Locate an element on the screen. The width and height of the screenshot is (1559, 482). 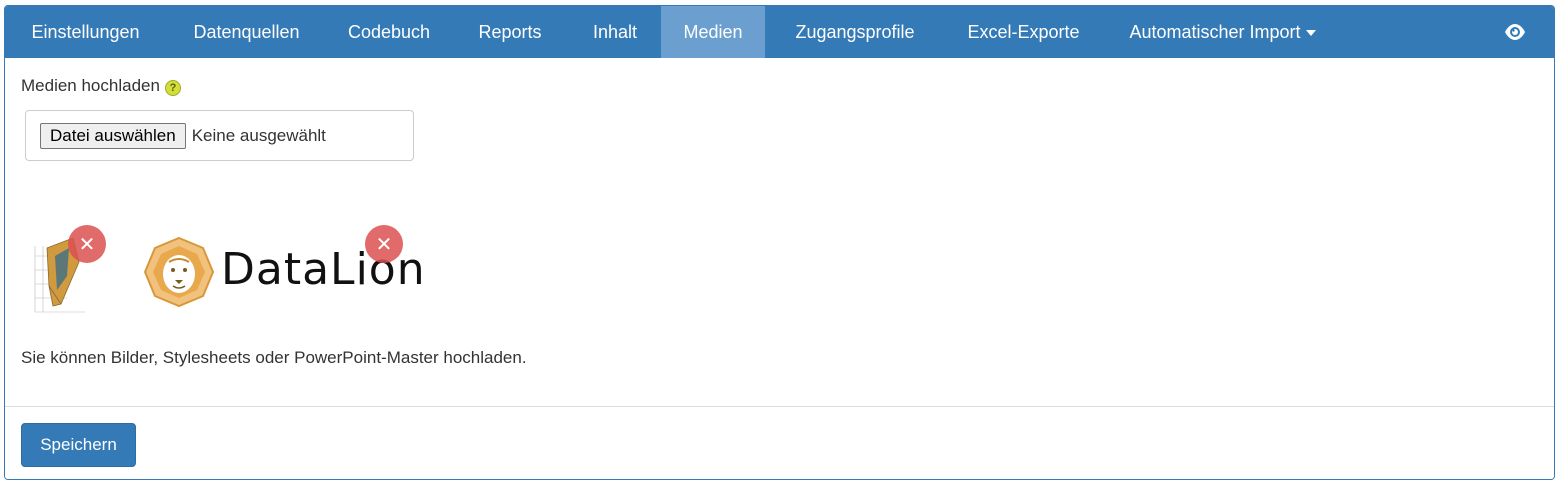
tab-einstellungen: Einstellungen is located at coordinates (85, 32).